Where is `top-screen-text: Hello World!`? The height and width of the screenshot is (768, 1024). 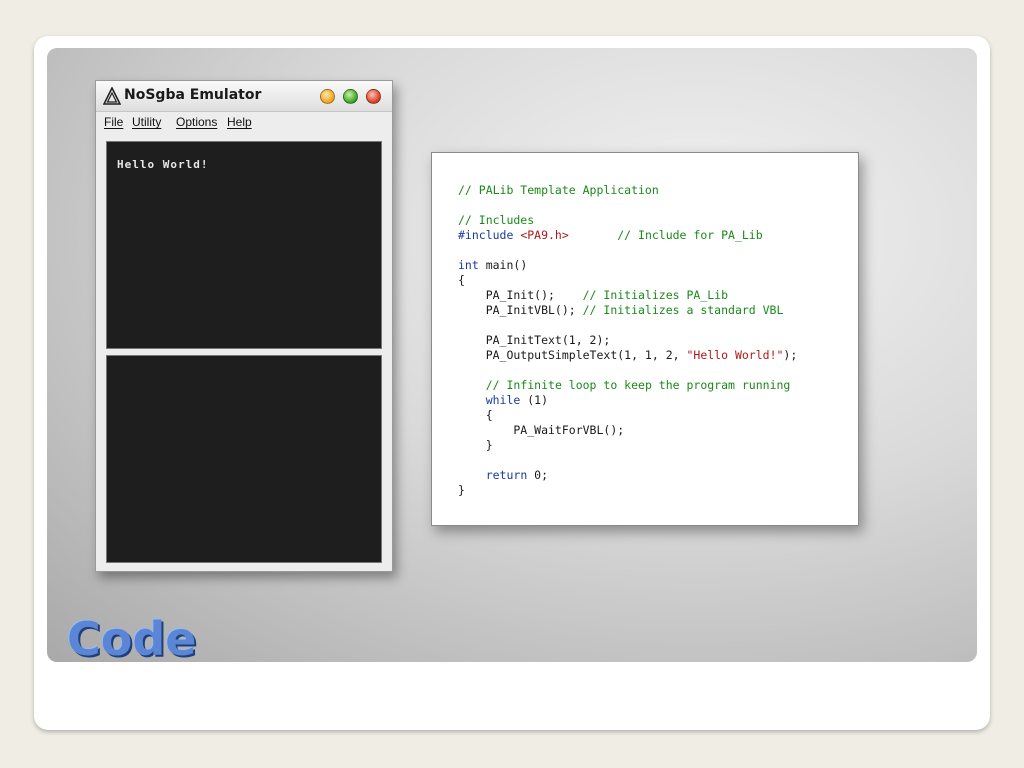 top-screen-text: Hello World! is located at coordinates (163, 164).